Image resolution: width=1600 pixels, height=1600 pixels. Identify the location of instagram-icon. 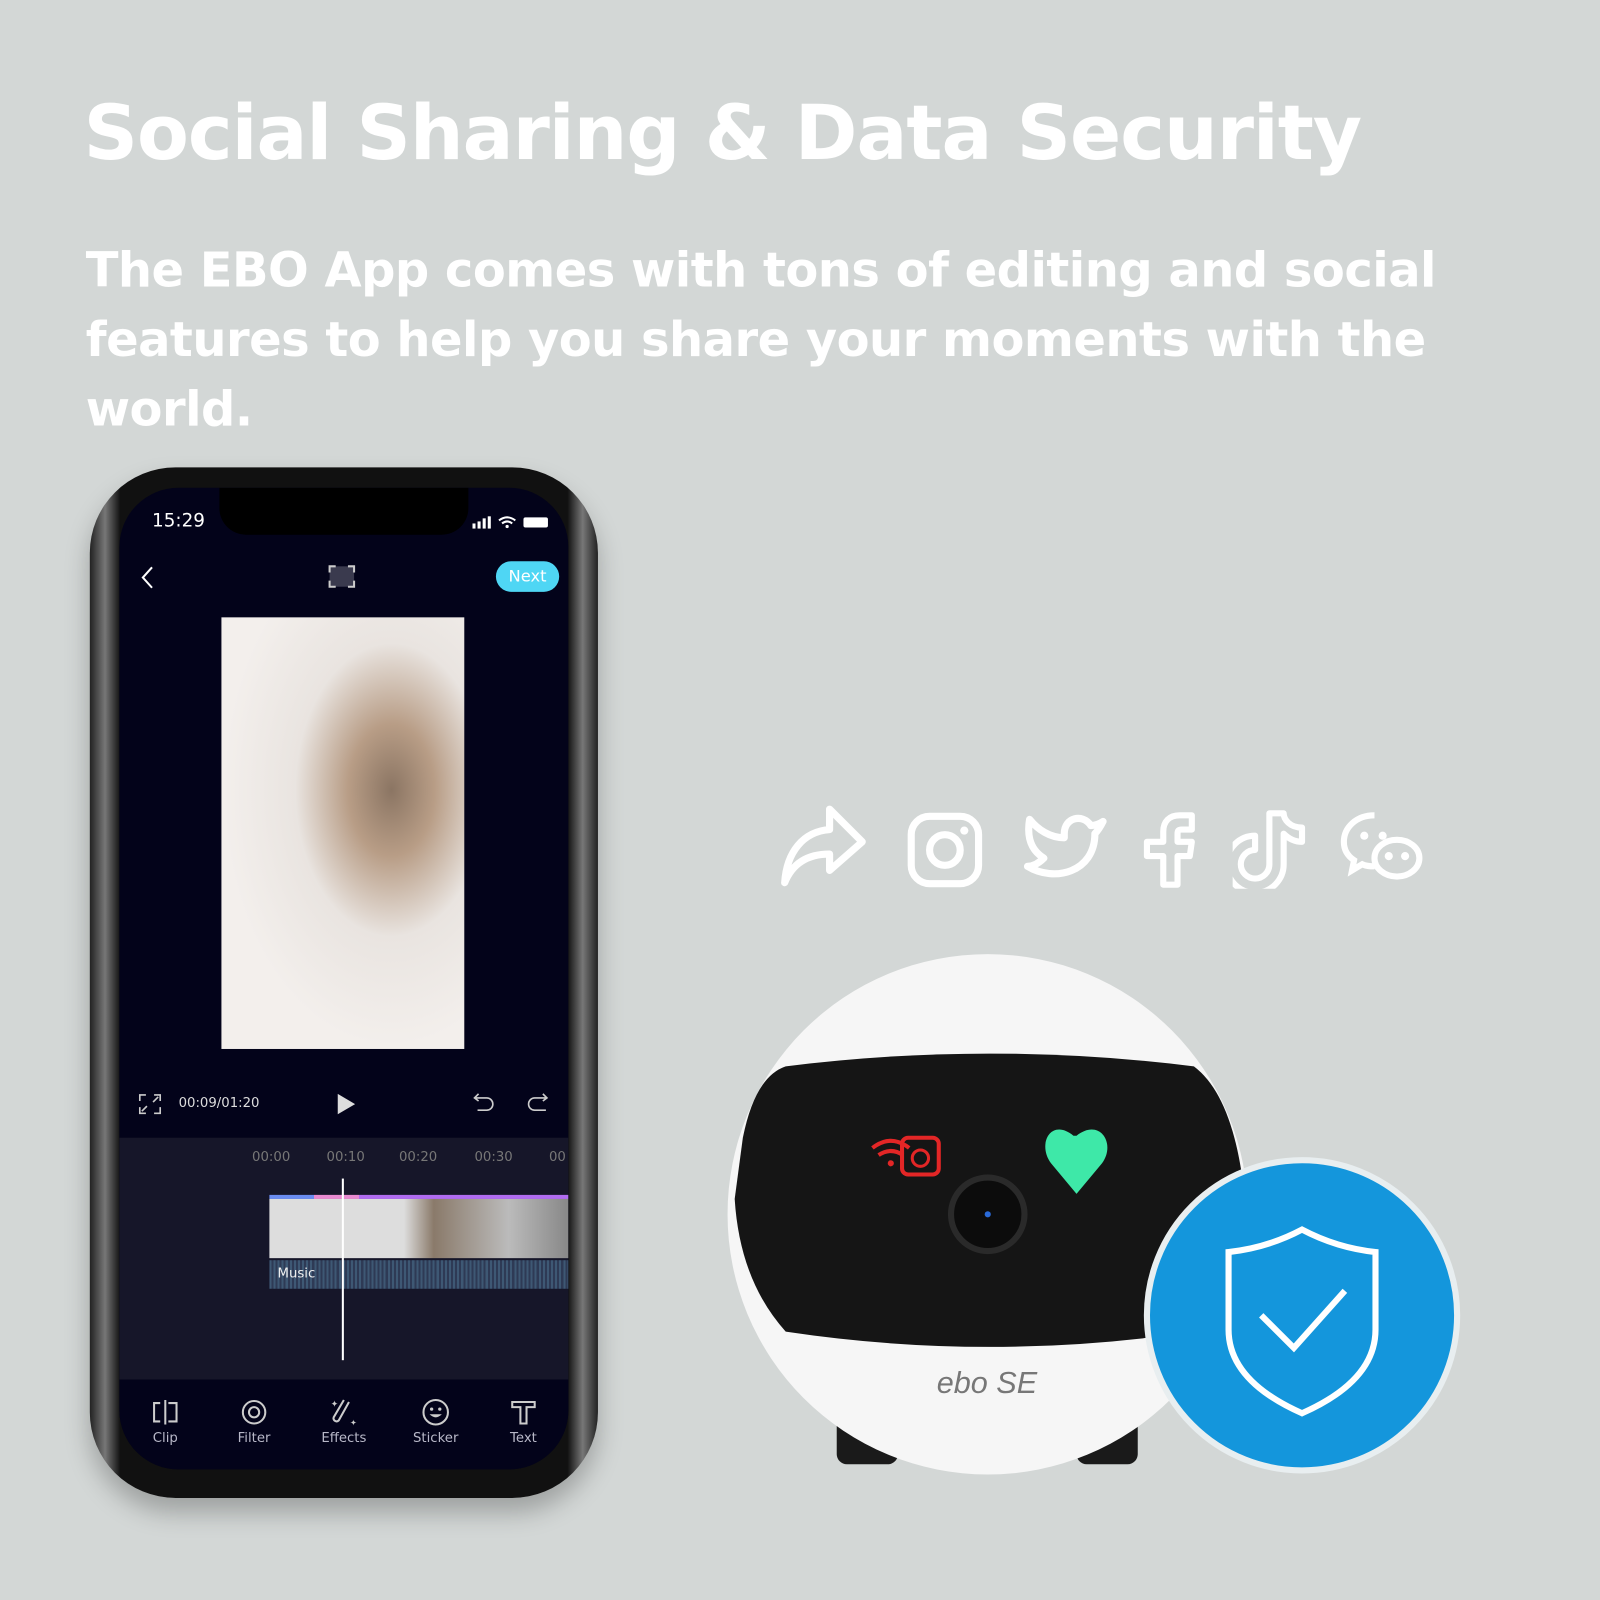
(945, 850).